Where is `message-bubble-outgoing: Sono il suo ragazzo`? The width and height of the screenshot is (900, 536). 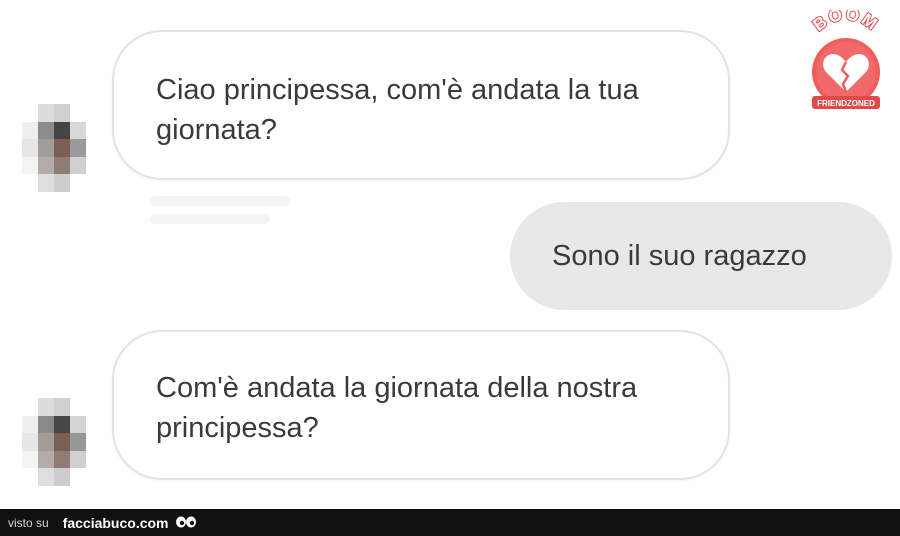 message-bubble-outgoing: Sono il suo ragazzo is located at coordinates (701, 256).